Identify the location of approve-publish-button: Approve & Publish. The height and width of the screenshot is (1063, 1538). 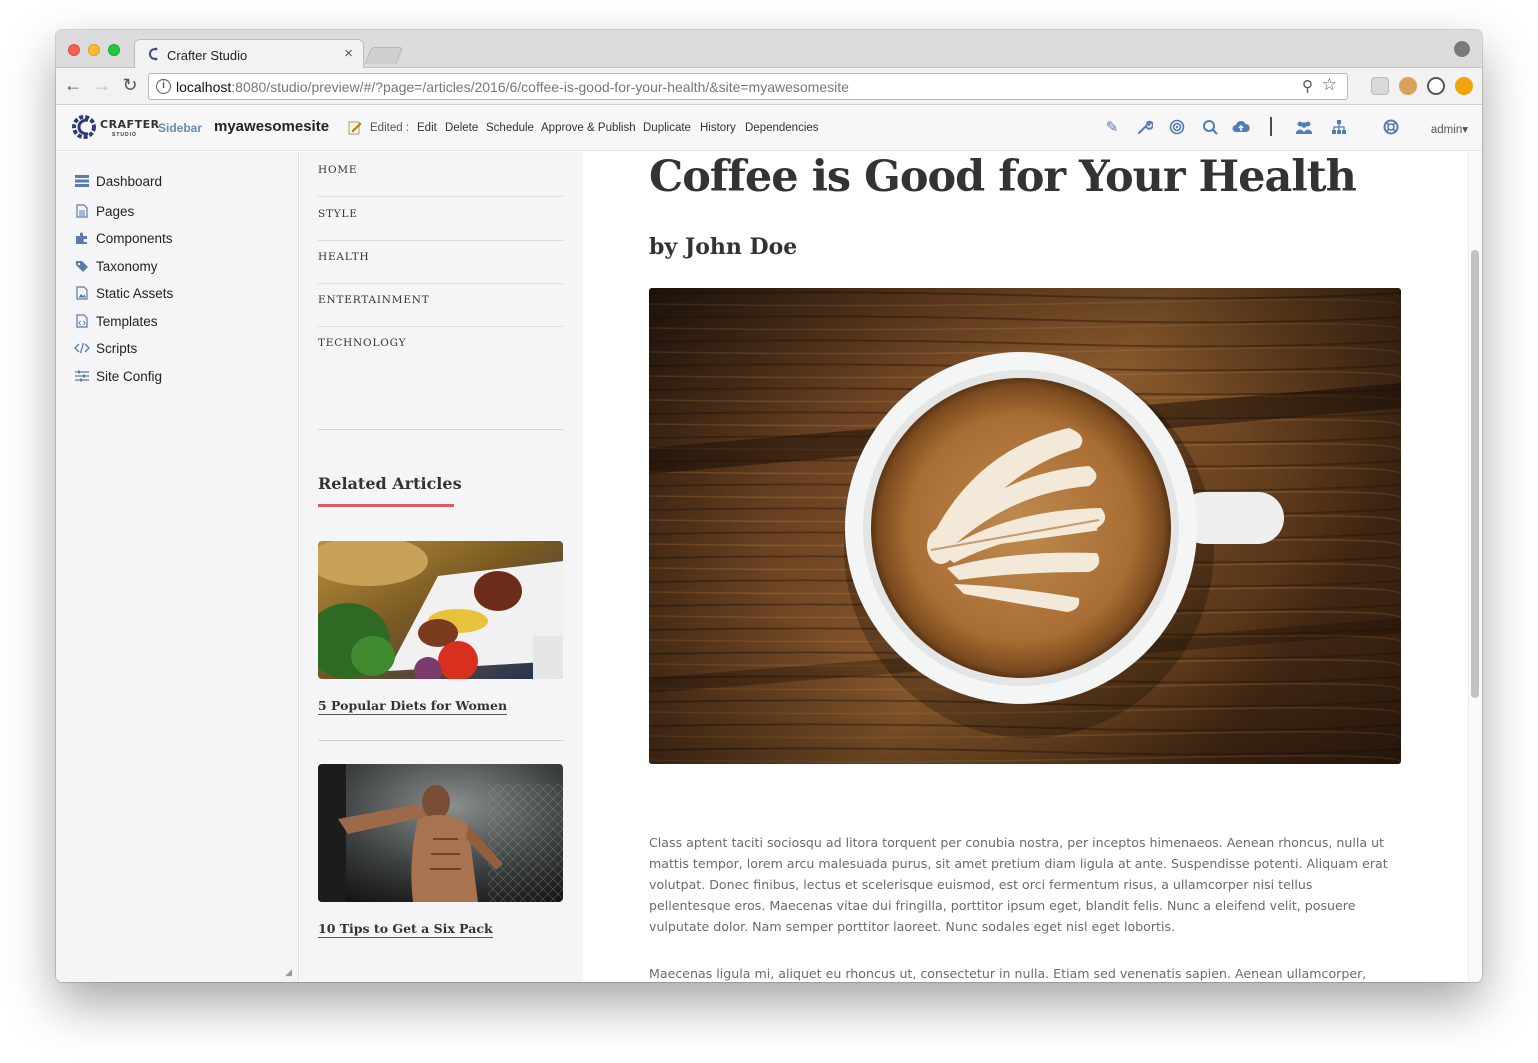
(588, 128).